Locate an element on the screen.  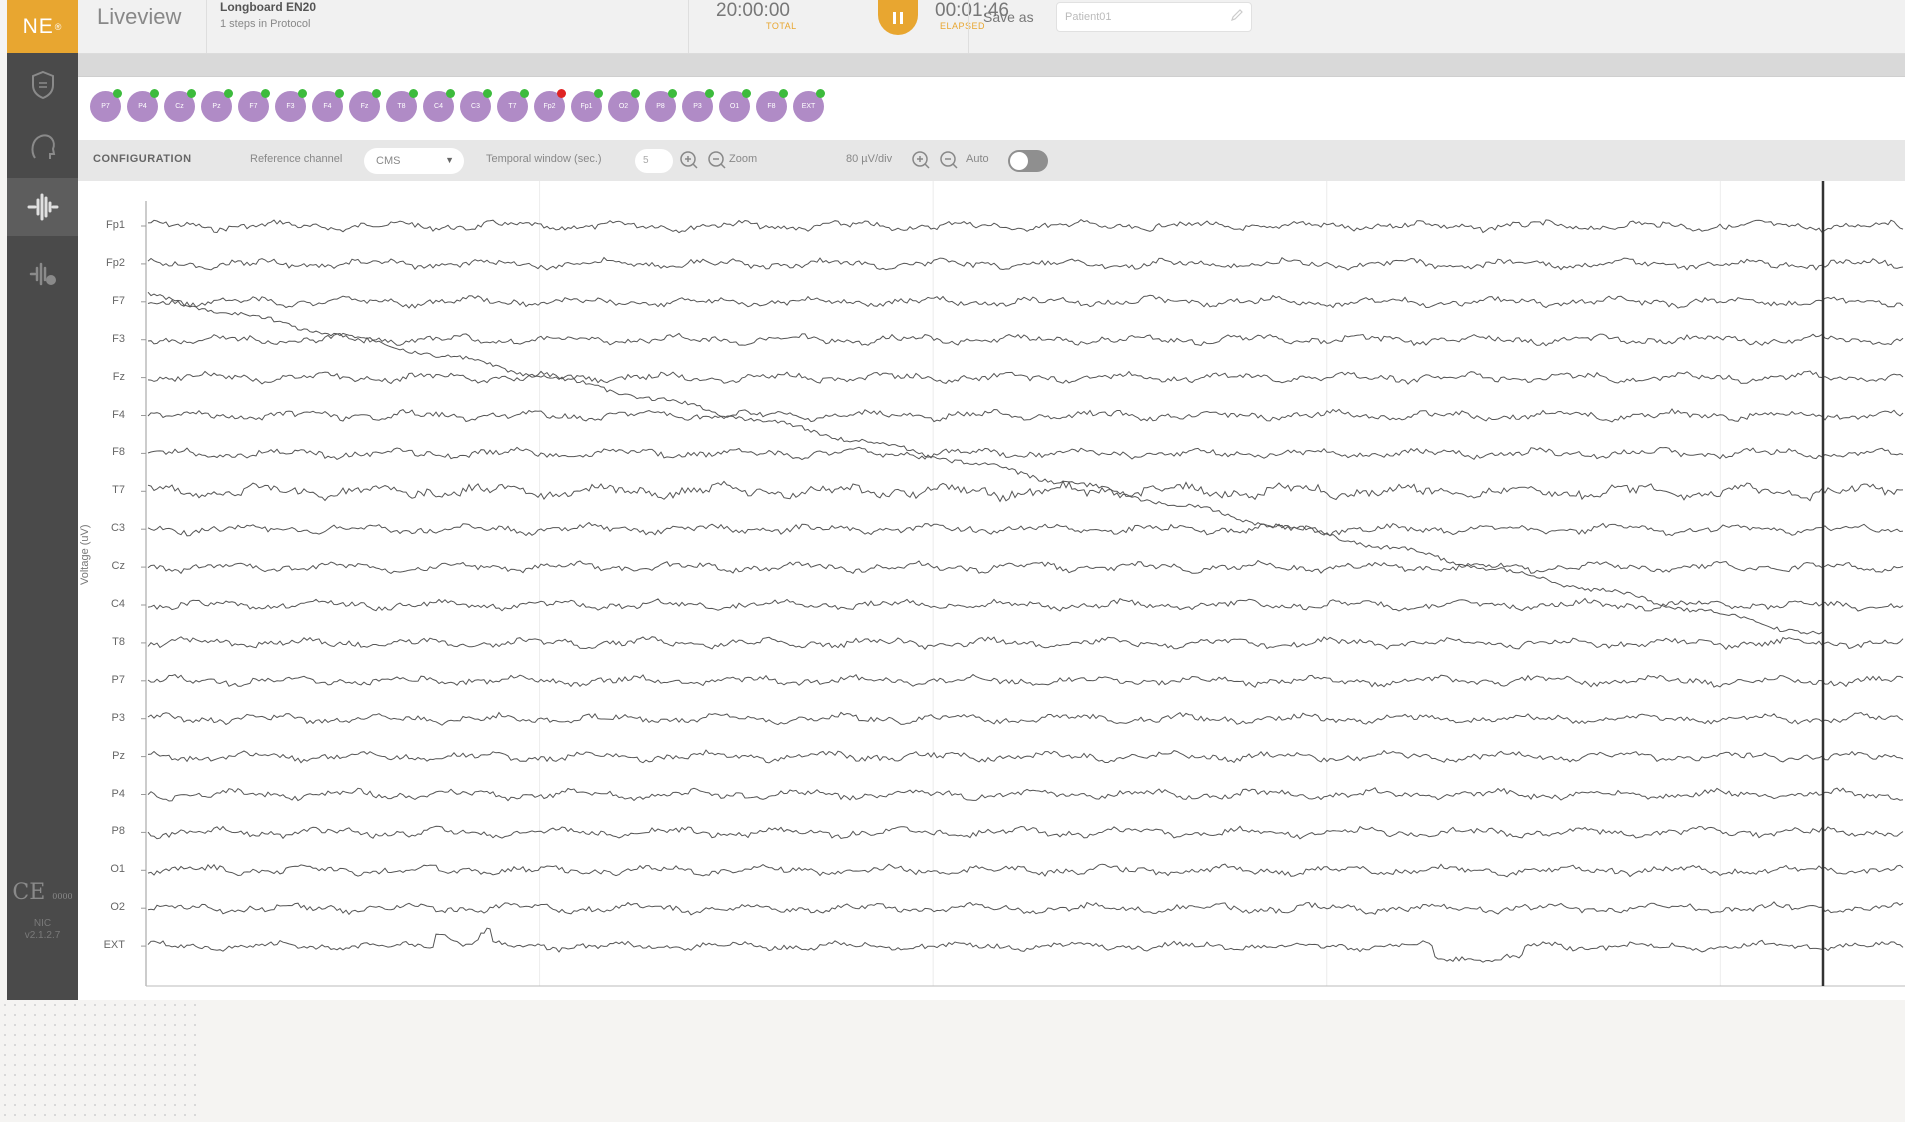
electrode-f3: F3 is located at coordinates (291, 105).